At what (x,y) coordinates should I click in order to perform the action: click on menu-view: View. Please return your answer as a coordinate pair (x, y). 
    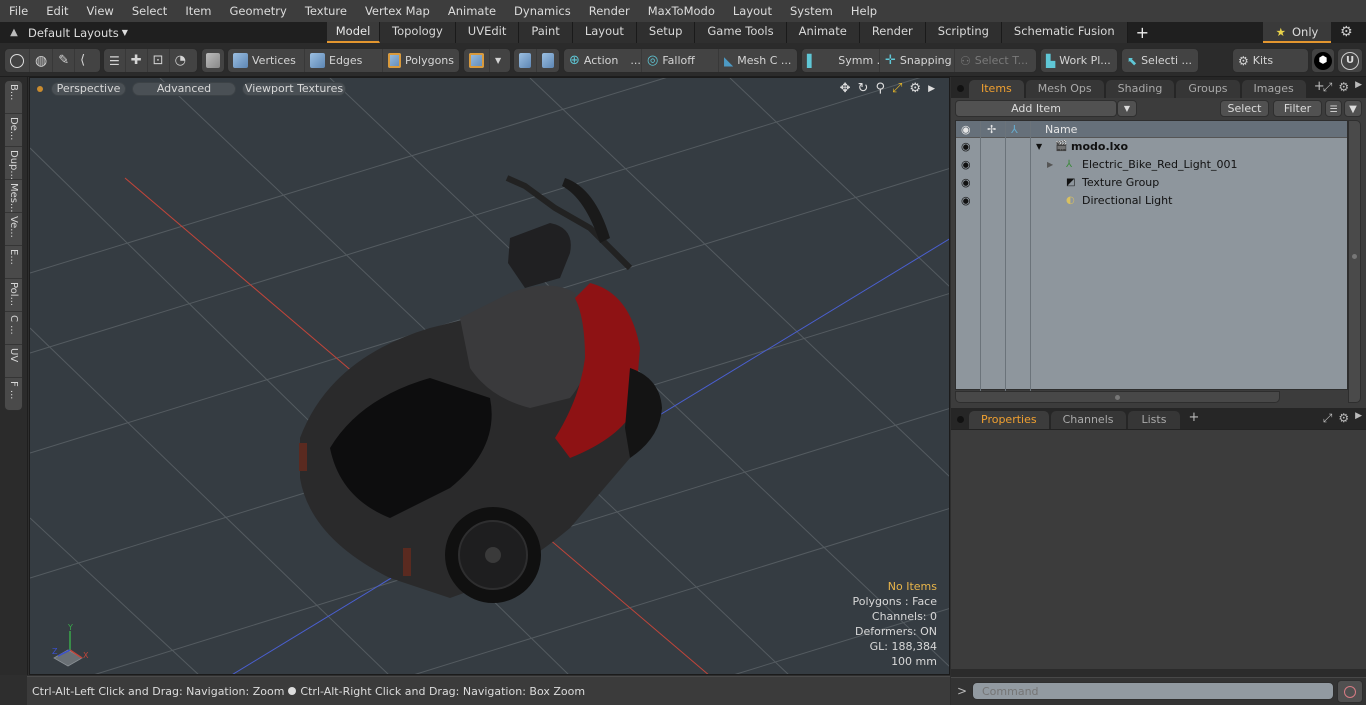
    Looking at the image, I should click on (100, 11).